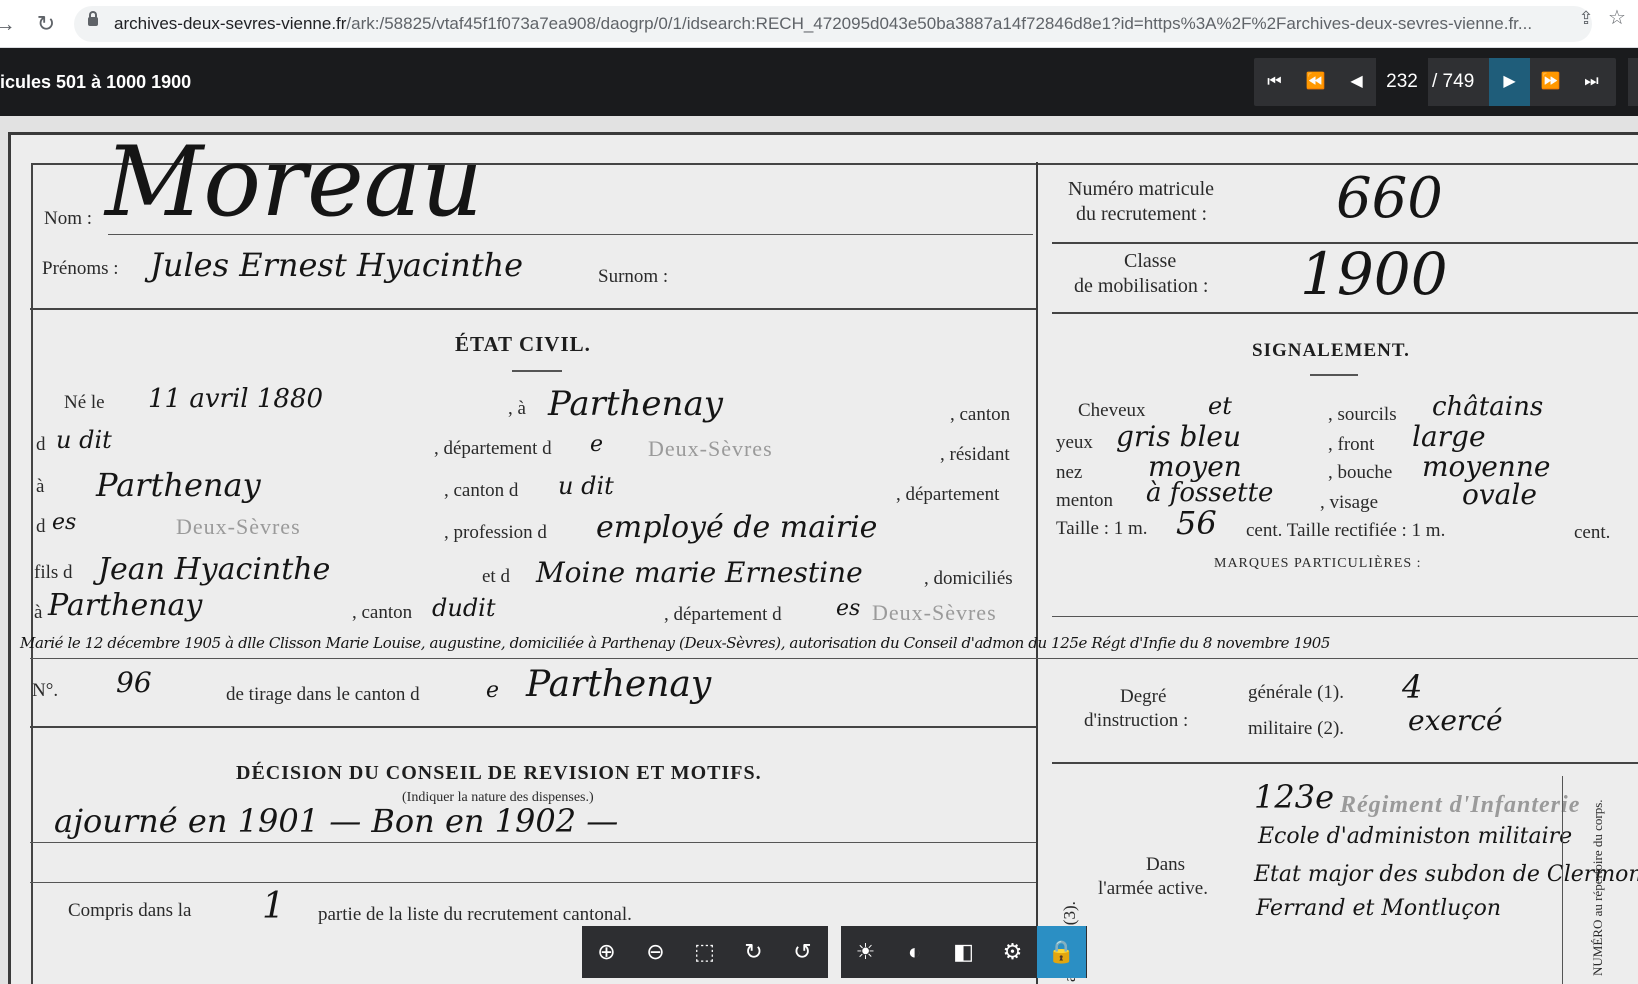  I want to click on taille-rest: cent. Taille rectifiée : 1 m., so click(1346, 530).